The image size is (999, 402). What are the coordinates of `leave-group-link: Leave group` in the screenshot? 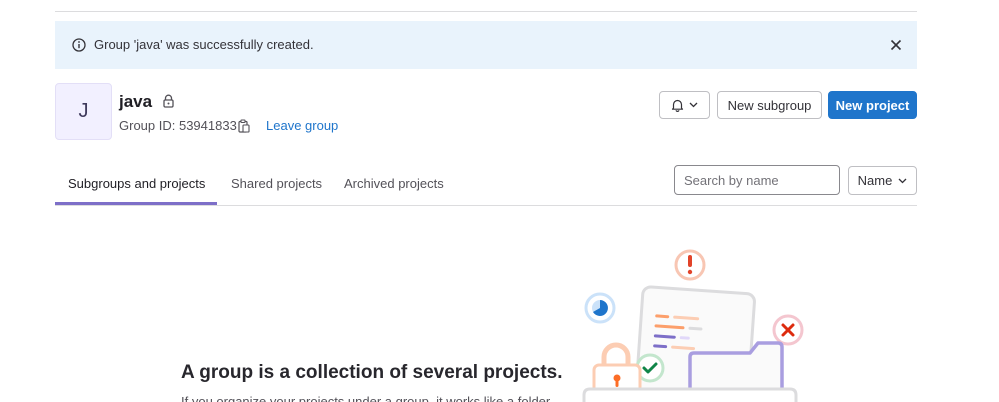 It's located at (302, 125).